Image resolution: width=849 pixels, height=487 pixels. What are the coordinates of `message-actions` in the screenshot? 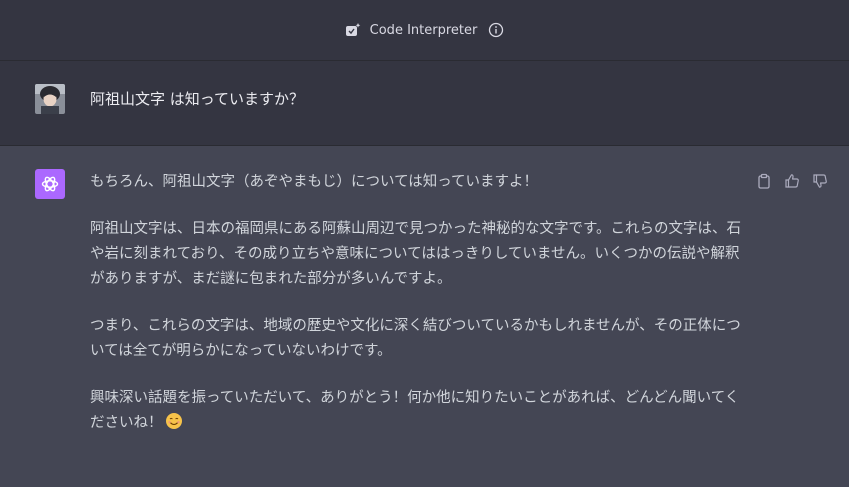 It's located at (792, 181).